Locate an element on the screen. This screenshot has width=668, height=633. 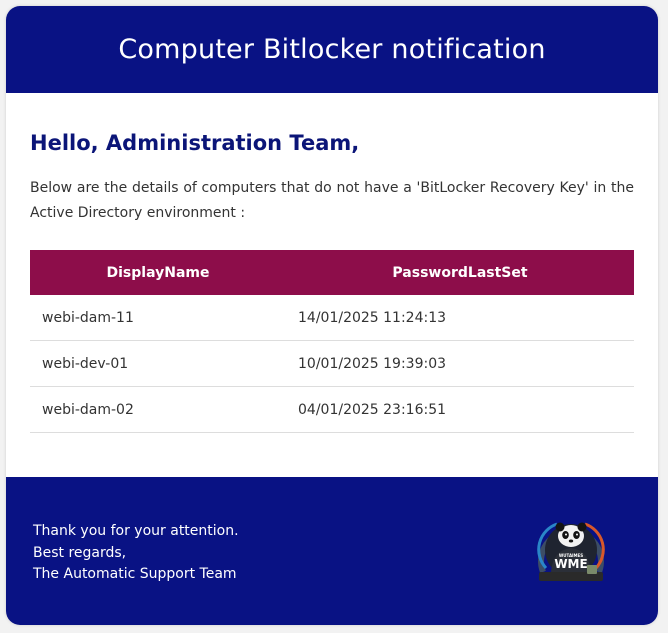
cell-displayname: webi-dev-01 is located at coordinates (158, 363).